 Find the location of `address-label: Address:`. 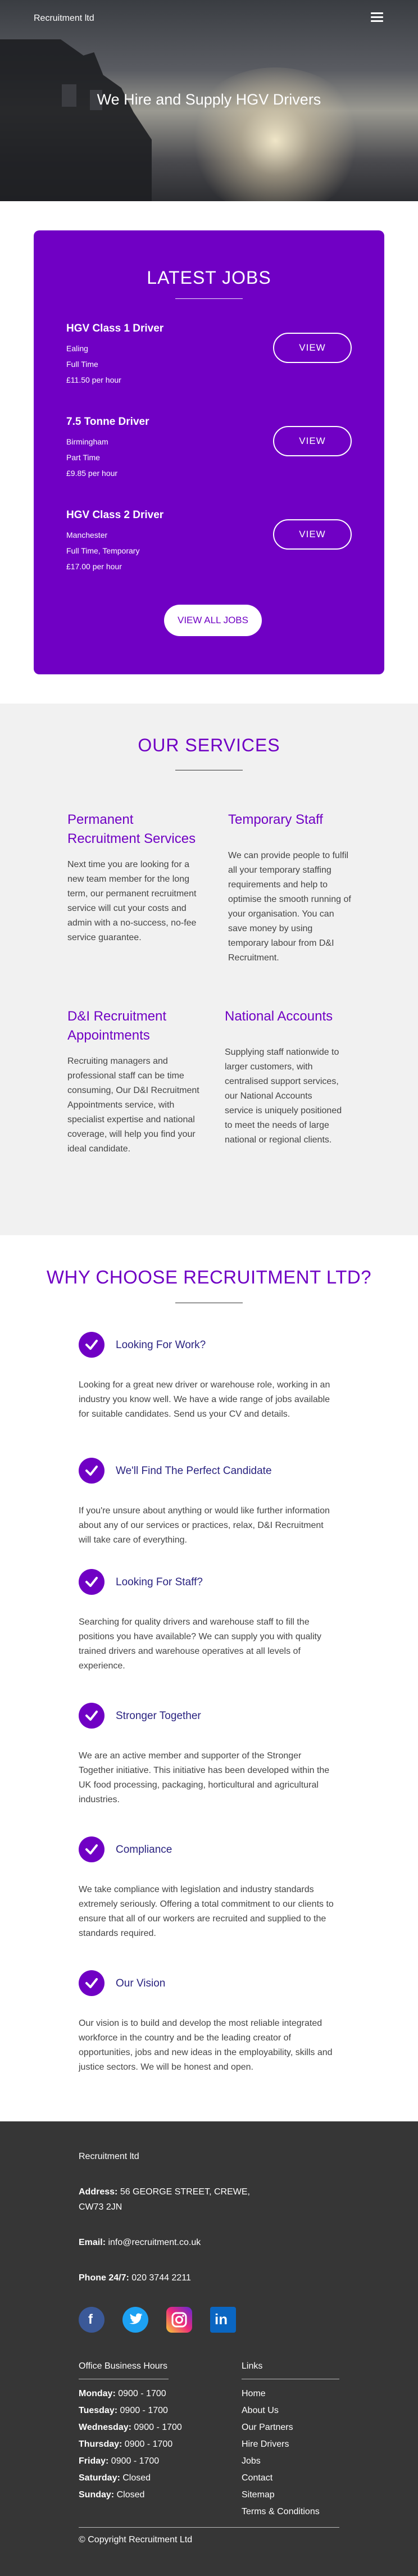

address-label: Address: is located at coordinates (98, 2192).